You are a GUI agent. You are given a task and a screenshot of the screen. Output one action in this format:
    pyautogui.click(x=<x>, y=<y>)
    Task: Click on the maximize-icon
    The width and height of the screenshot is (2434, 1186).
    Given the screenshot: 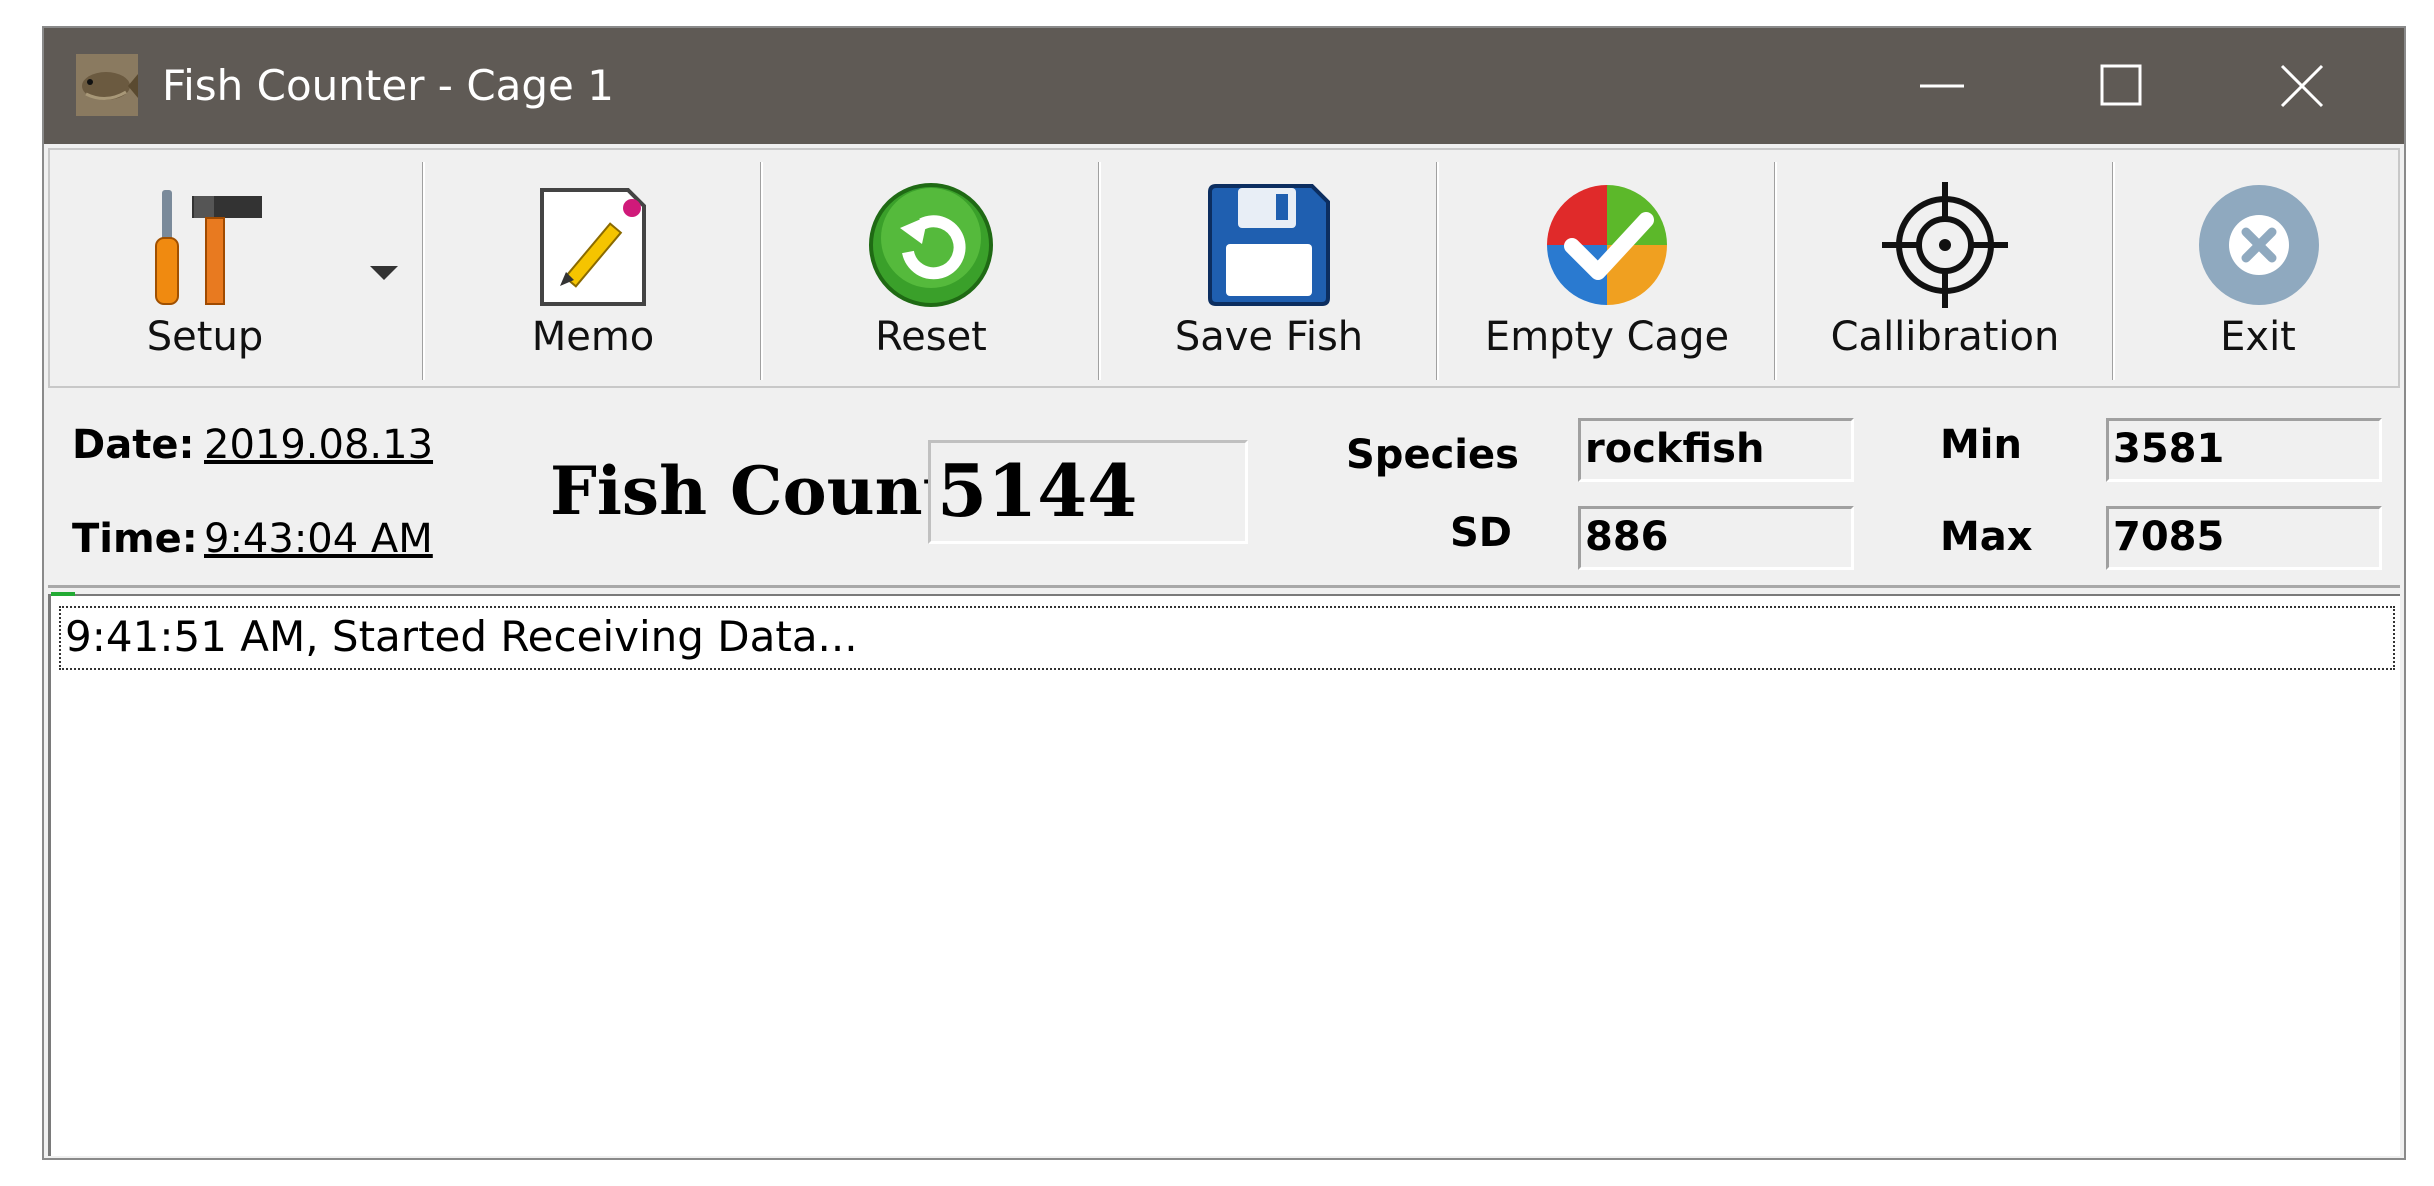 What is the action you would take?
    pyautogui.click(x=2121, y=85)
    